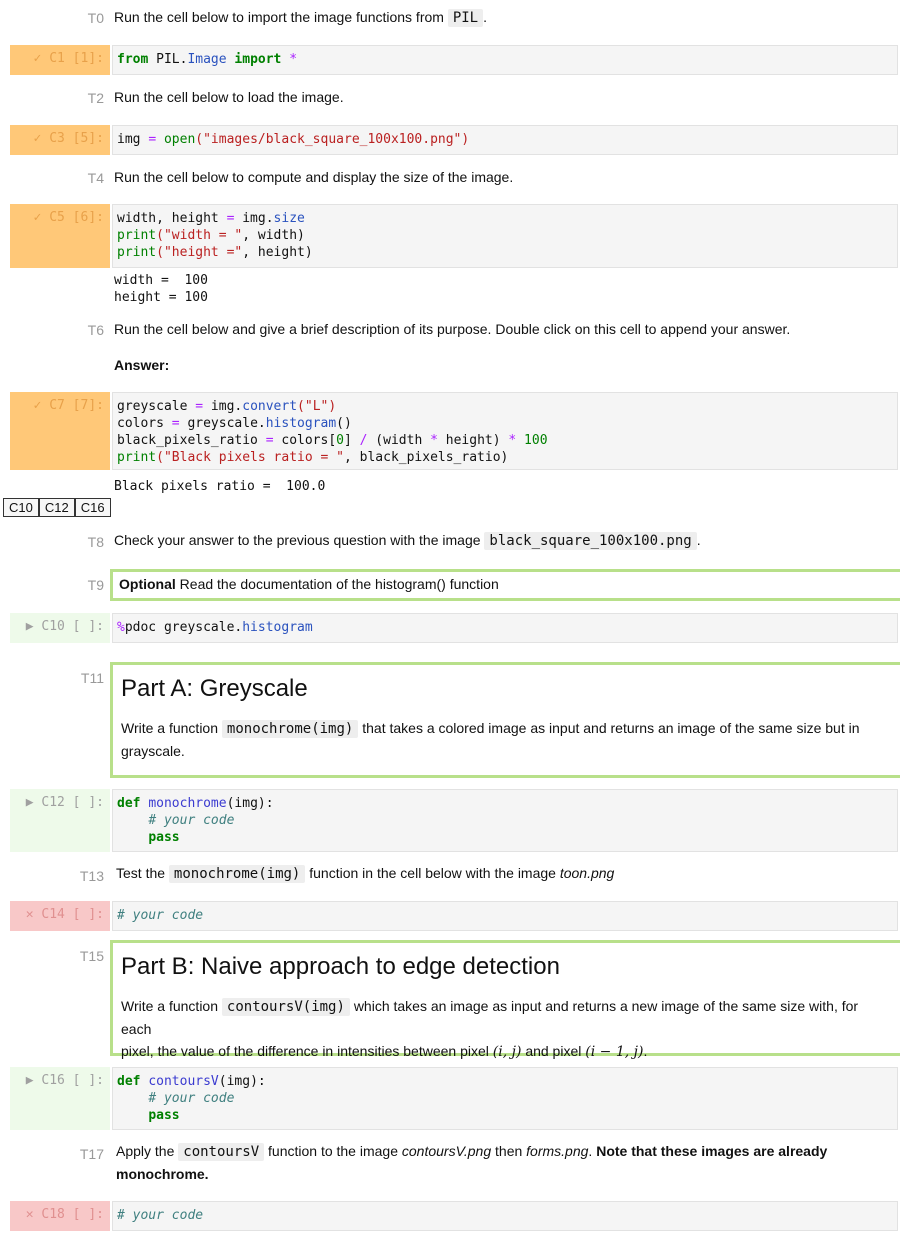 The image size is (900, 1242). Describe the element at coordinates (56, 507) in the screenshot. I see `tab-c12: C12` at that location.